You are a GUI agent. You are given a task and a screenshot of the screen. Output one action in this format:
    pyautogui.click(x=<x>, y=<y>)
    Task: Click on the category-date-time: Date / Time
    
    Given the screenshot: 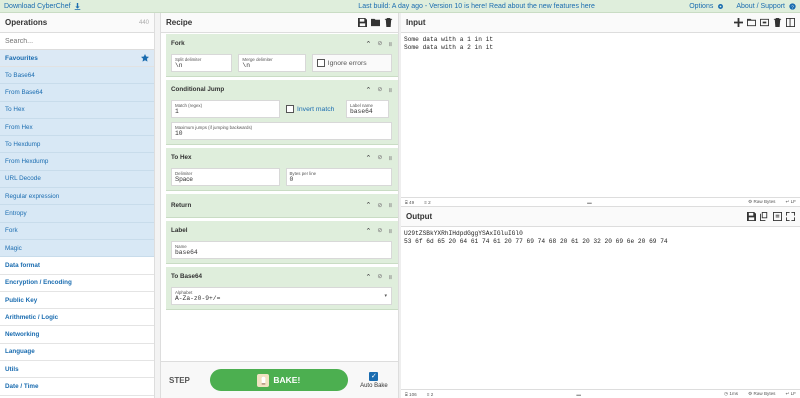 What is the action you would take?
    pyautogui.click(x=77, y=387)
    